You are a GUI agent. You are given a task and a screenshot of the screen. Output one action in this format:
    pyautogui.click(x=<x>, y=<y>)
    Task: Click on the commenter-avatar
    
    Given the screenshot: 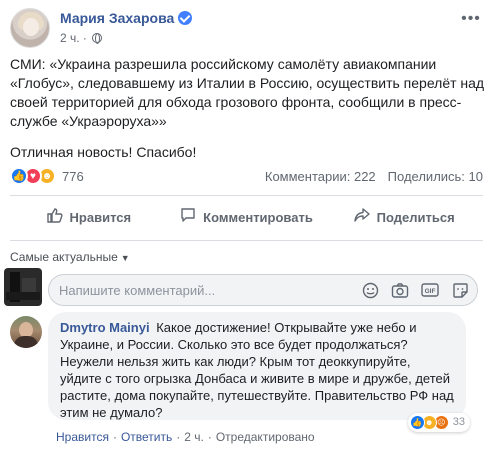 What is the action you would take?
    pyautogui.click(x=26, y=332)
    